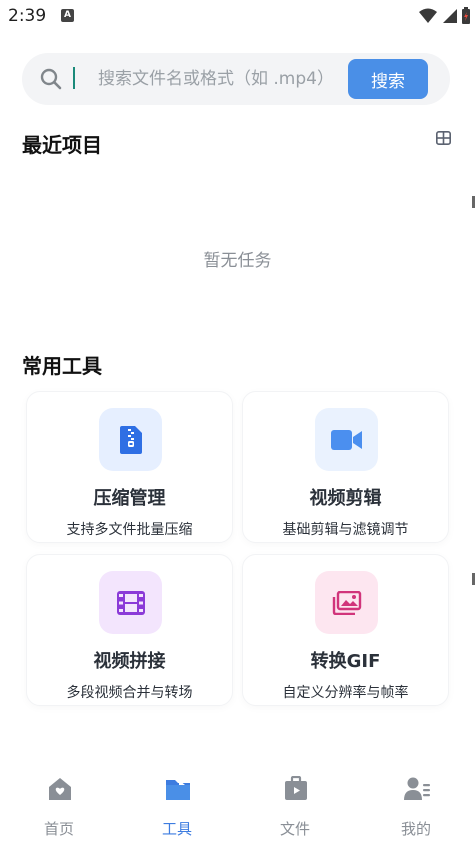  I want to click on notification-app-icon: A, so click(67, 15).